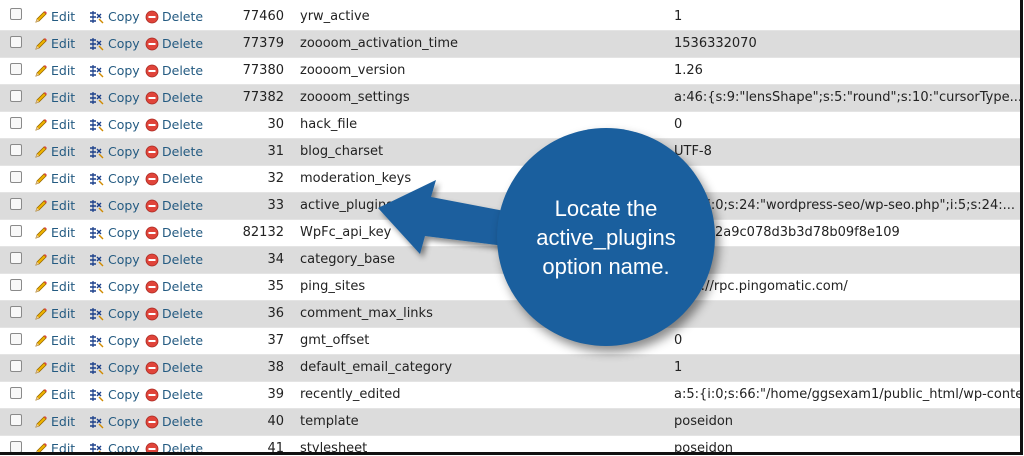 This screenshot has width=1024, height=456. I want to click on callout-bubble: Locate the active_plugins option name., so click(606, 237).